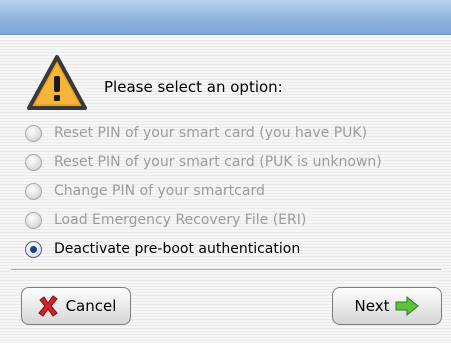 The height and width of the screenshot is (343, 451). Describe the element at coordinates (193, 87) in the screenshot. I see `prompt-text: Please select an option:` at that location.